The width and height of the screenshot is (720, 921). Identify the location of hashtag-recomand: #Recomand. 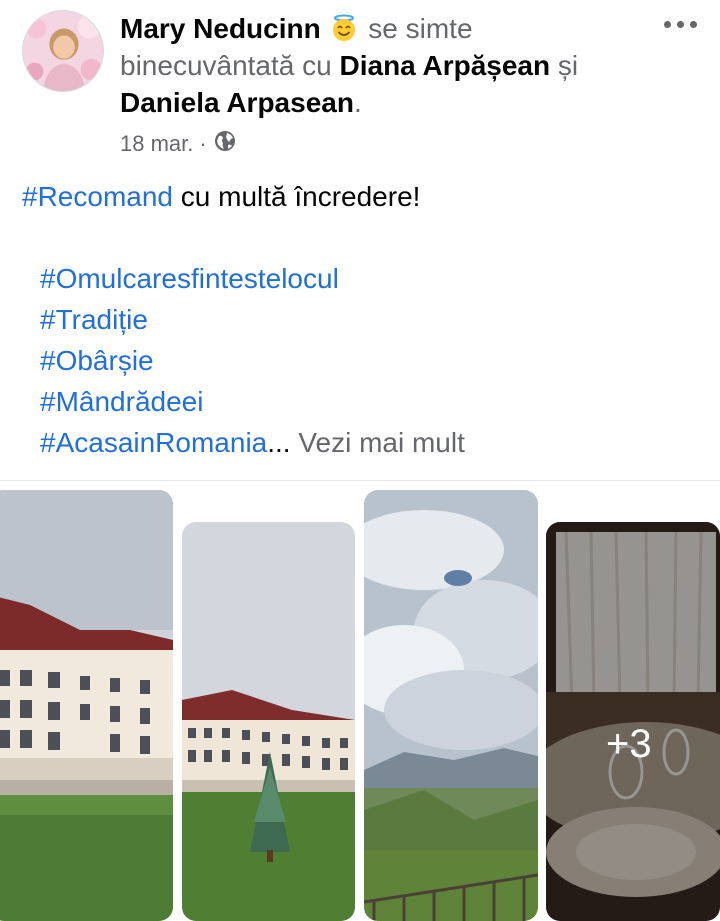
(97, 196).